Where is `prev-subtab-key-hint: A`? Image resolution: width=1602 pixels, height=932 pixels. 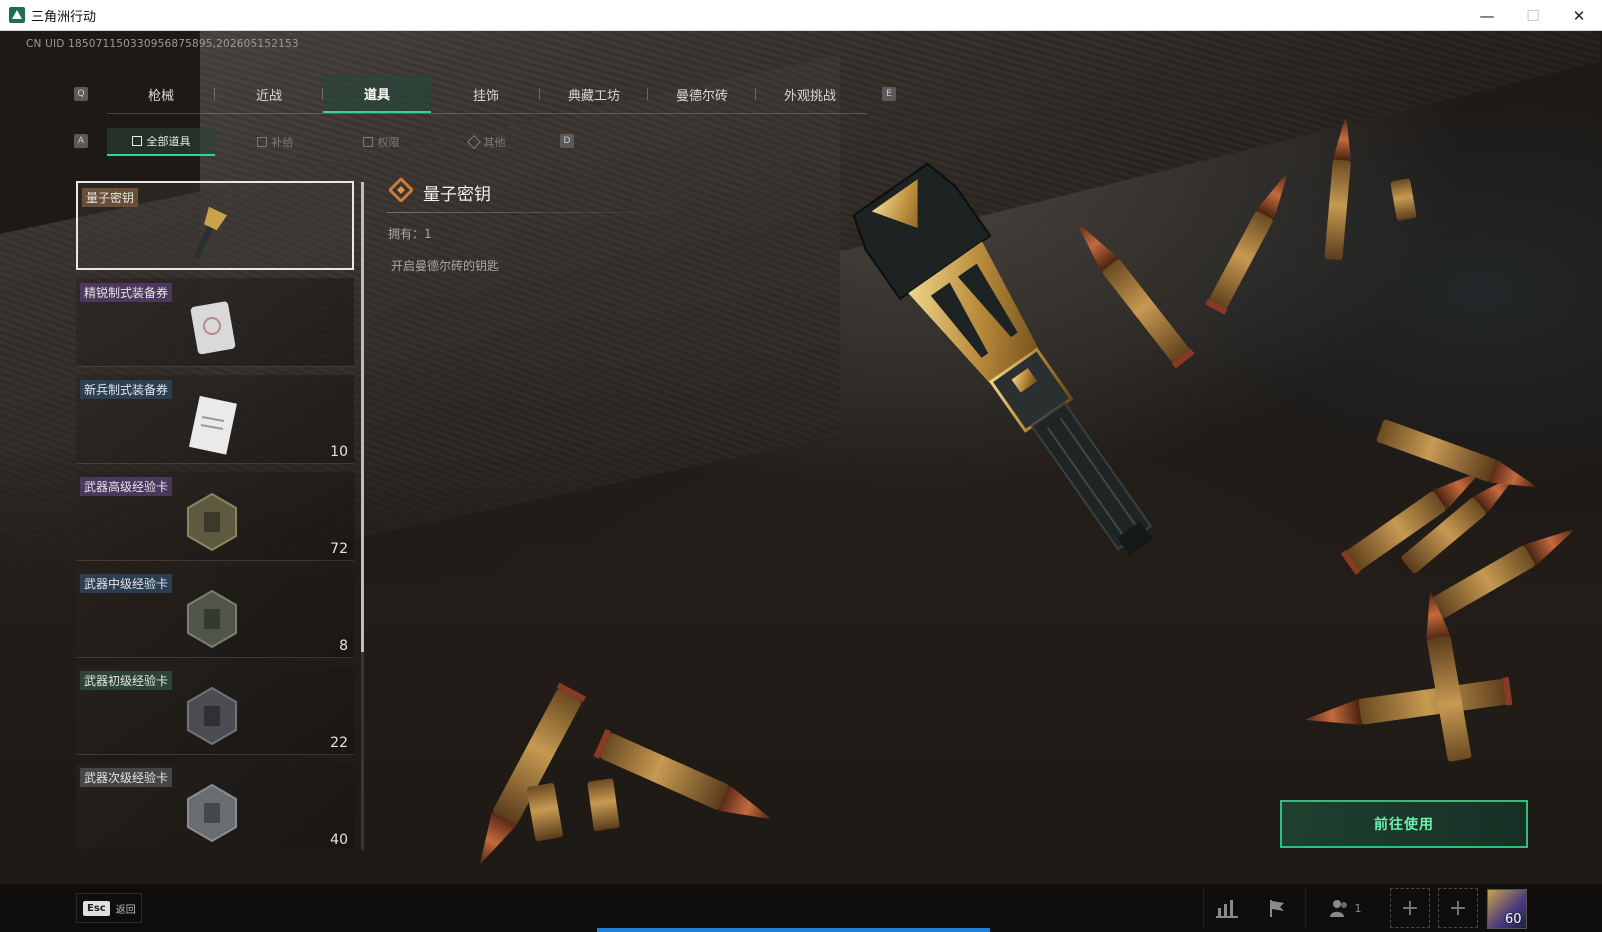 prev-subtab-key-hint: A is located at coordinates (81, 141).